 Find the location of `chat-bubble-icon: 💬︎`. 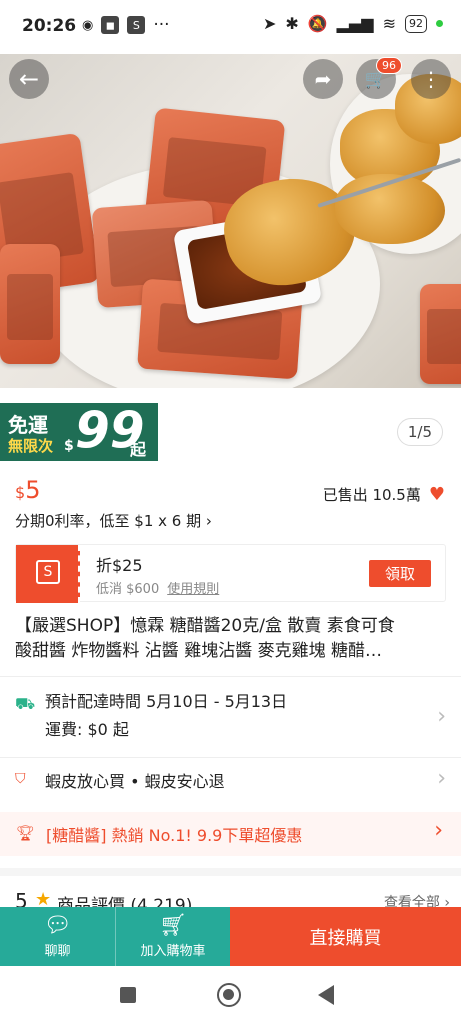

chat-bubble-icon: 💬︎ is located at coordinates (57, 925).